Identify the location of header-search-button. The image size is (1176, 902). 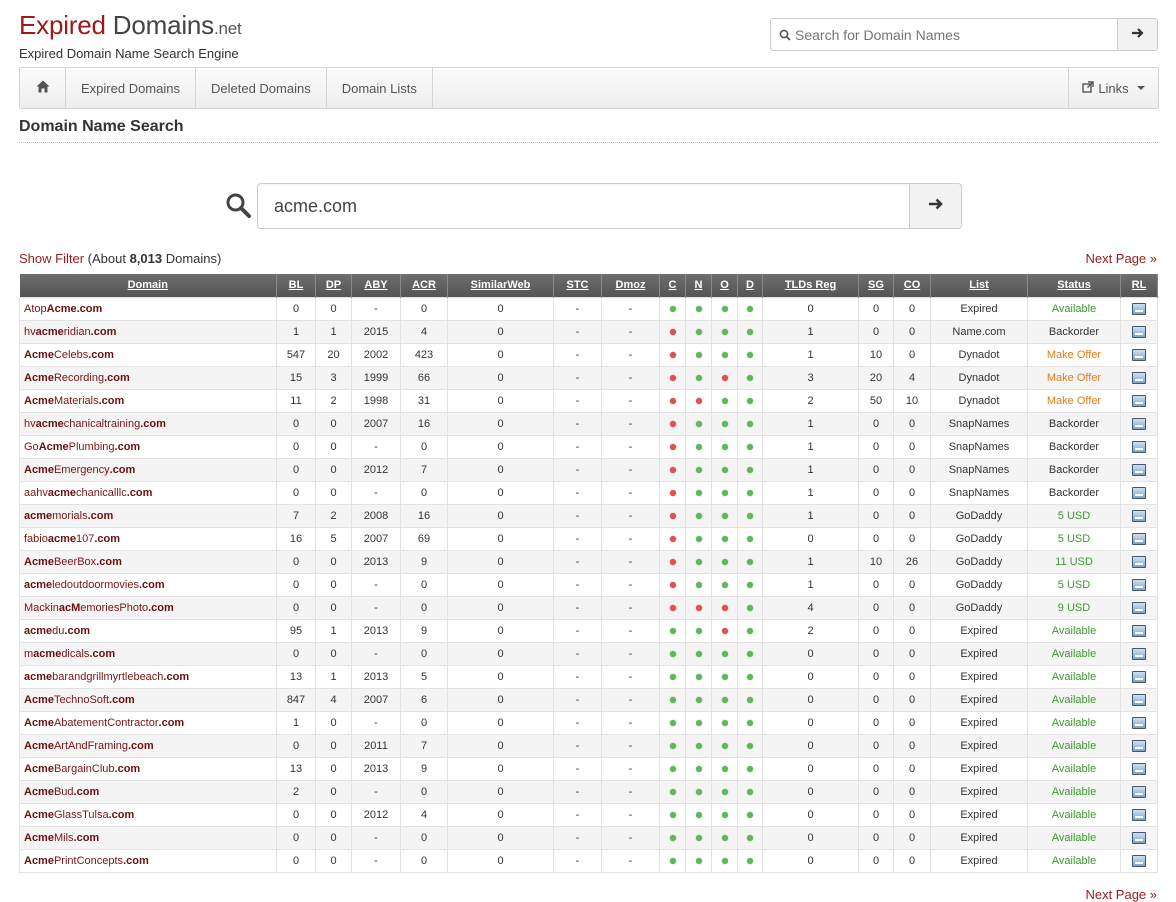
(1137, 34).